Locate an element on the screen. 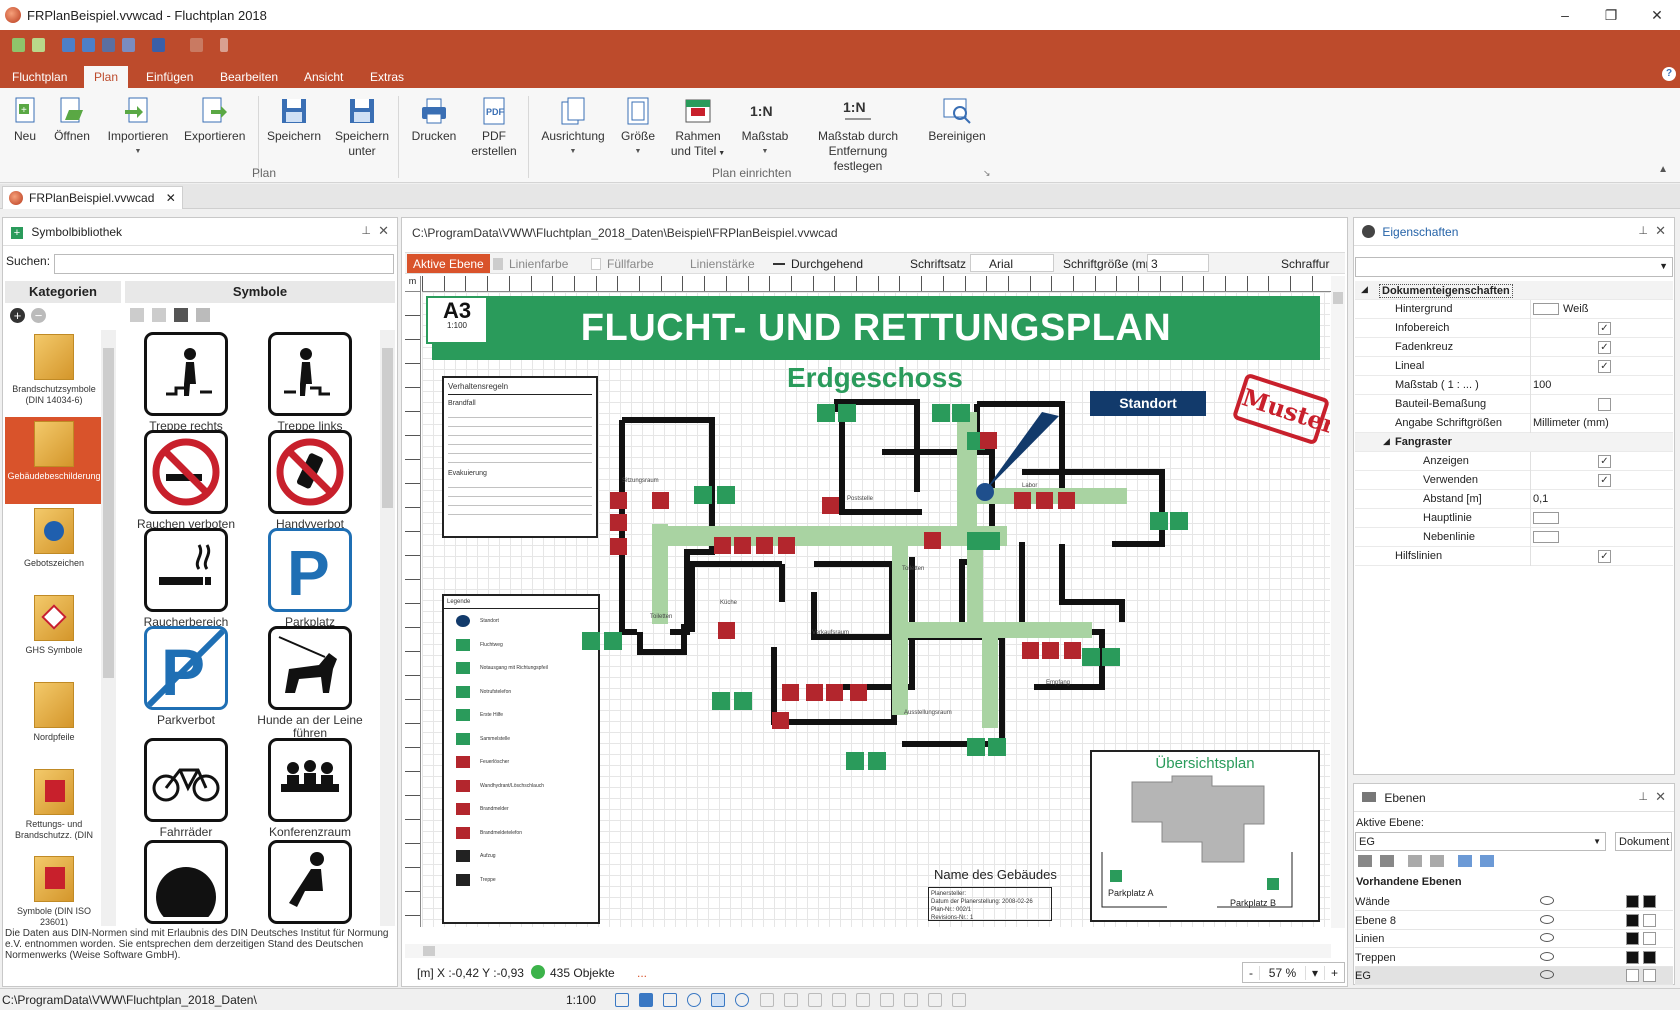 This screenshot has width=1680, height=1010. tab-plan: Plan is located at coordinates (106, 77).